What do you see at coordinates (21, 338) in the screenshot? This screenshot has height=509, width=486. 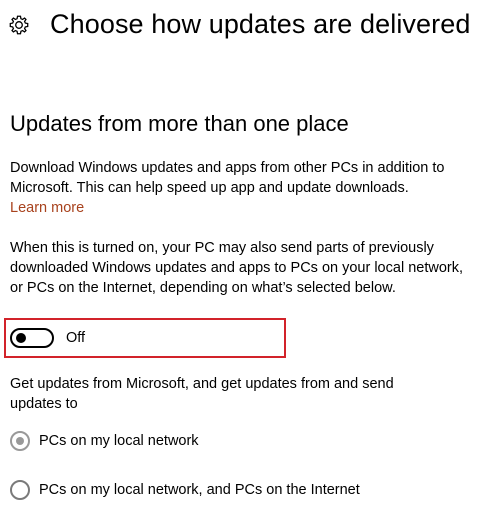 I see `toggle-knob` at bounding box center [21, 338].